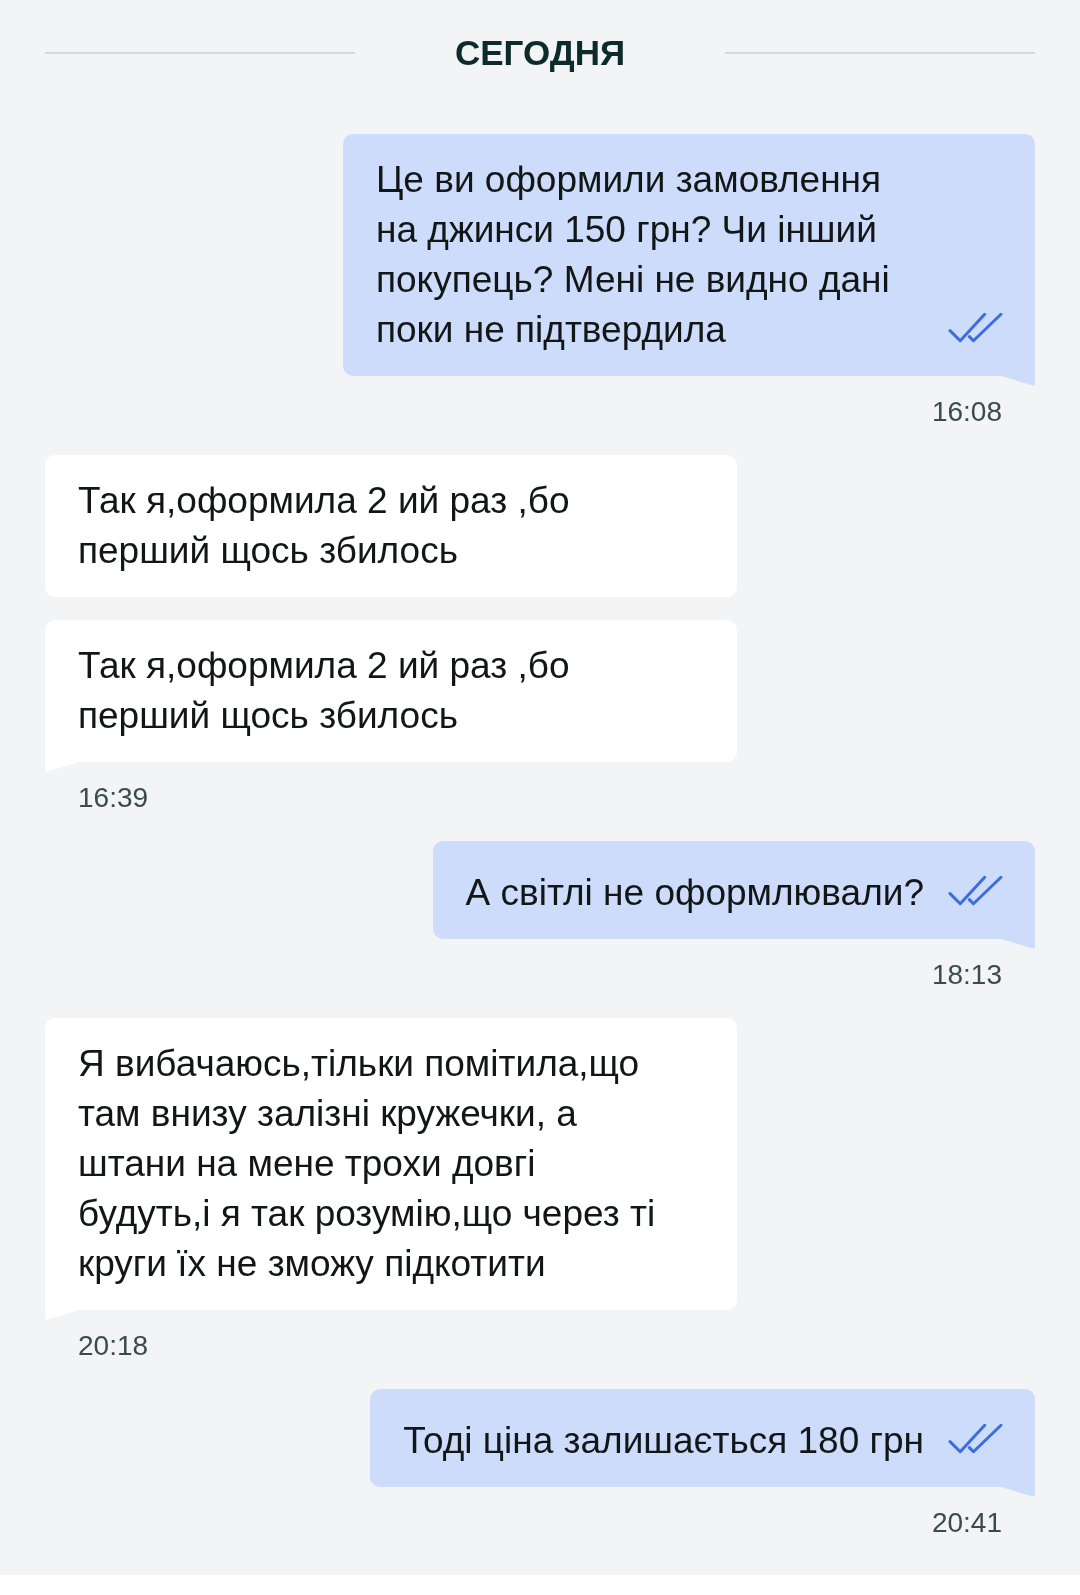  I want to click on message-text: А світлі не оформлювали?, so click(694, 893).